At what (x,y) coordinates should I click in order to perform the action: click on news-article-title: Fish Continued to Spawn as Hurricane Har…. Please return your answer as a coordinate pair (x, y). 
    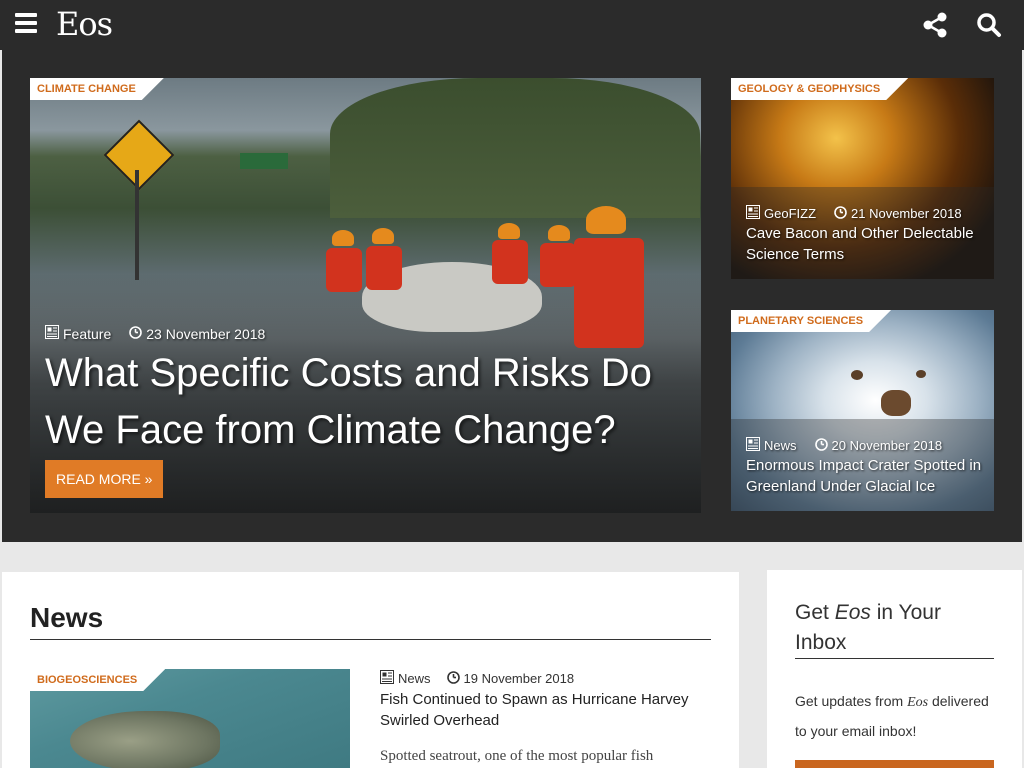
    Looking at the image, I should click on (545, 710).